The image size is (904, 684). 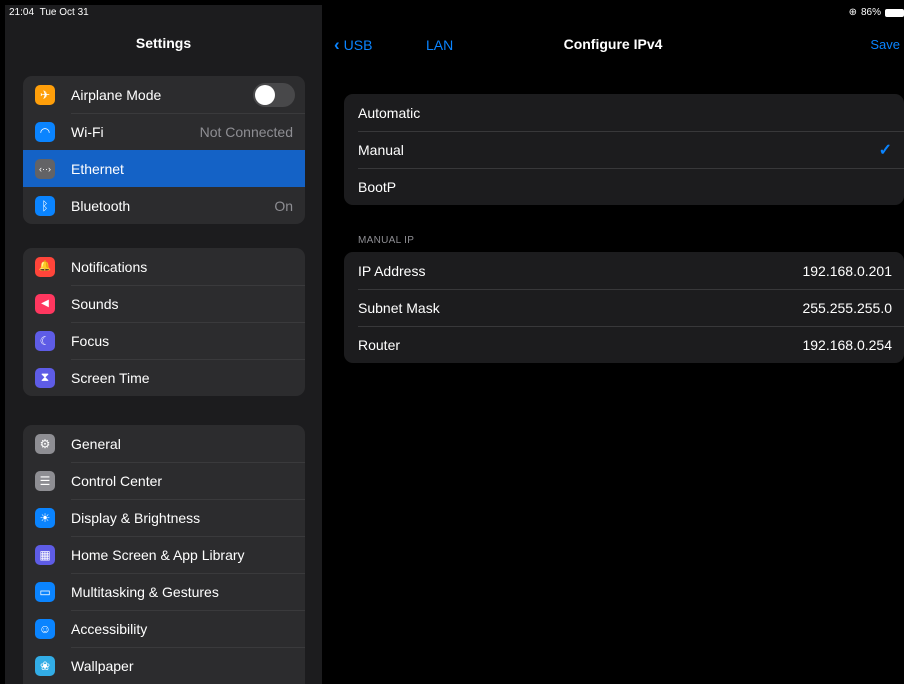 What do you see at coordinates (109, 266) in the screenshot?
I see `sidebar-item-label: Notifications` at bounding box center [109, 266].